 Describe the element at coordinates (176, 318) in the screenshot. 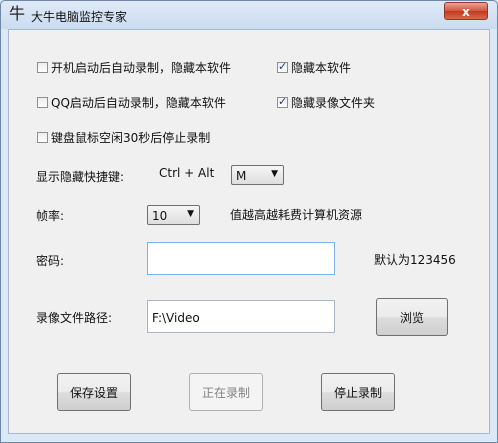

I see `path-value: F:\Video` at that location.